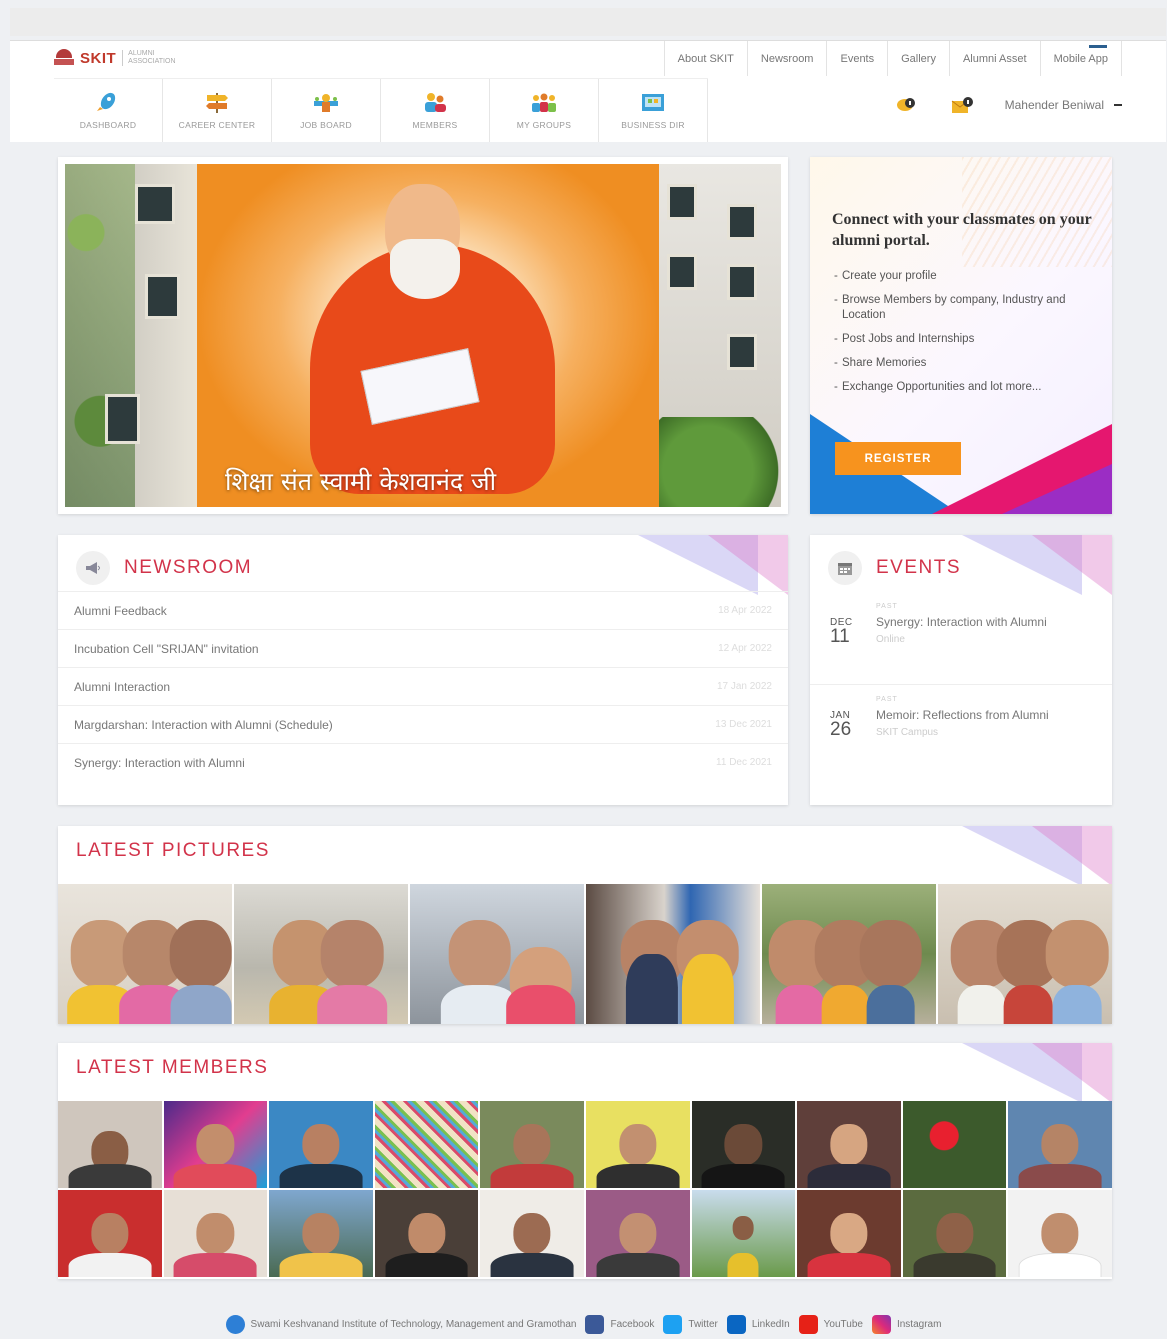 This screenshot has height=1339, width=1167. Describe the element at coordinates (788, 58) in the screenshot. I see `topnav-newsroom: Newsroom` at that location.